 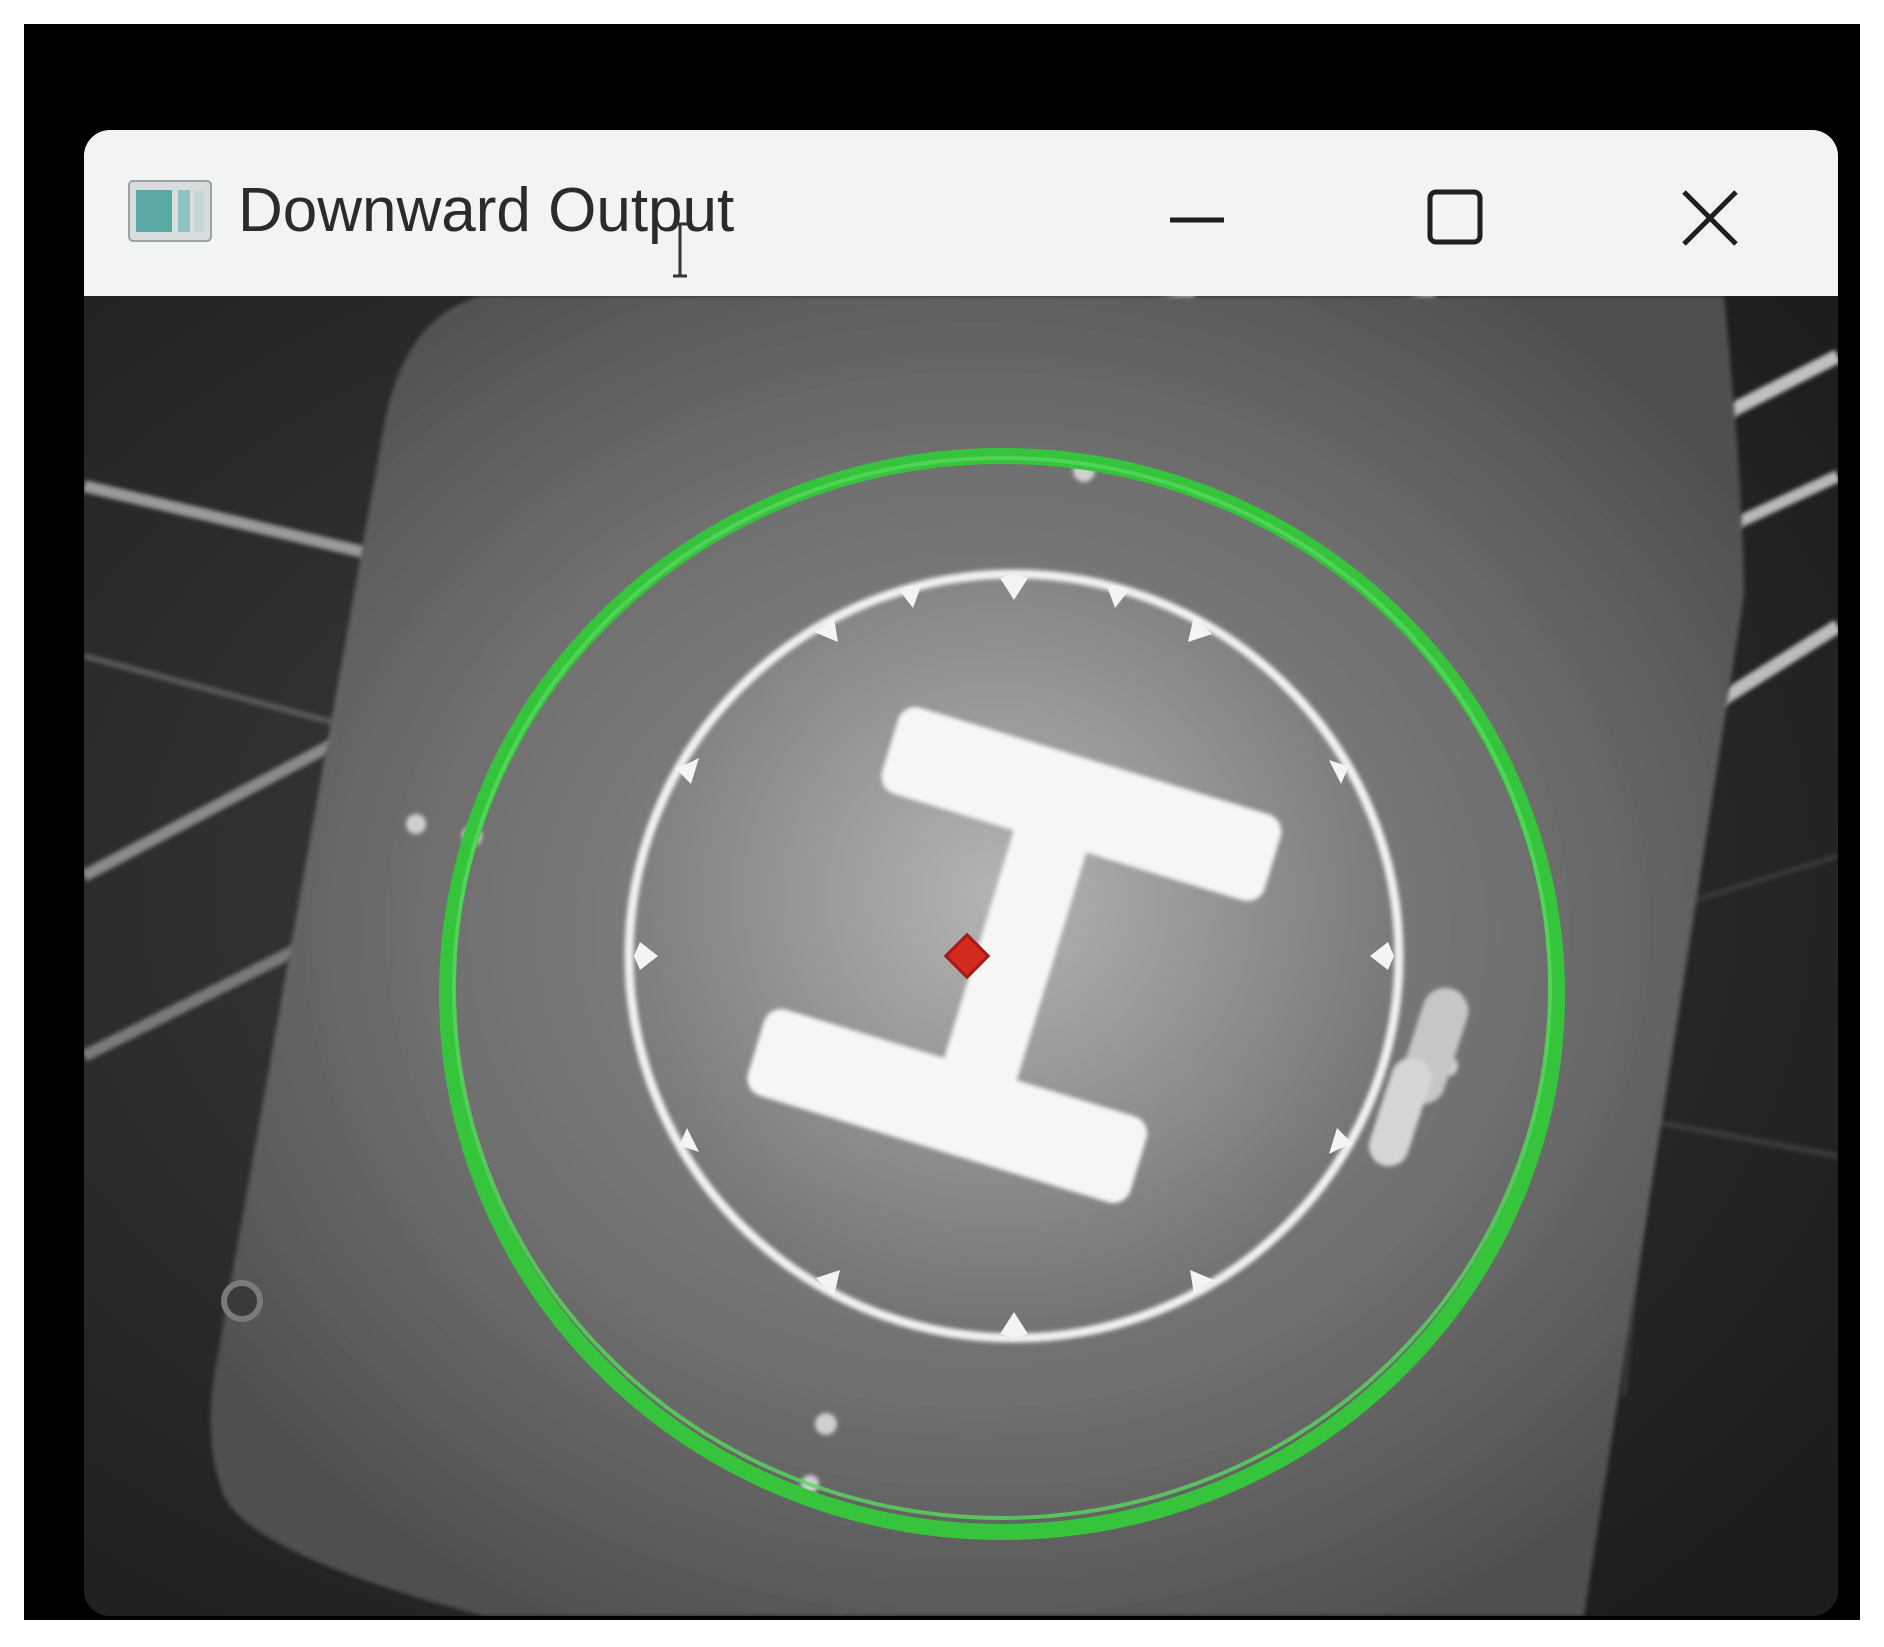 I want to click on window-title: Downward Output, so click(x=486, y=210).